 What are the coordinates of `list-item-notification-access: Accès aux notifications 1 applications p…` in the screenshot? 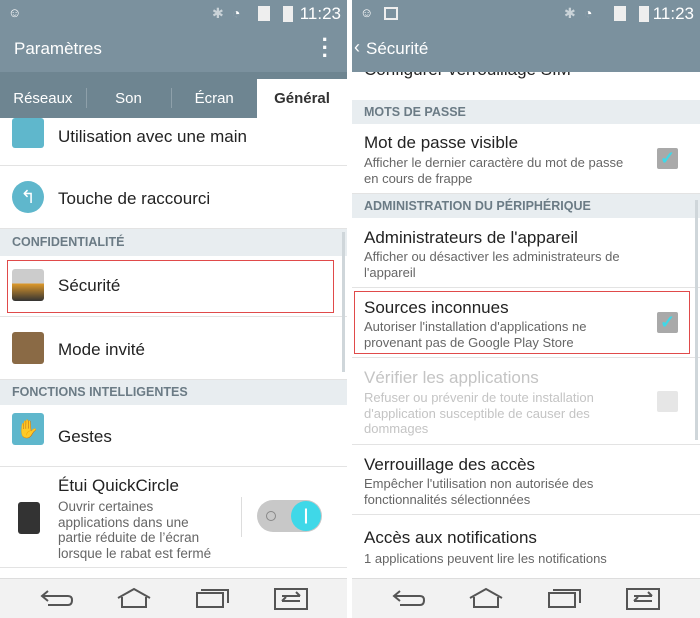 It's located at (526, 545).